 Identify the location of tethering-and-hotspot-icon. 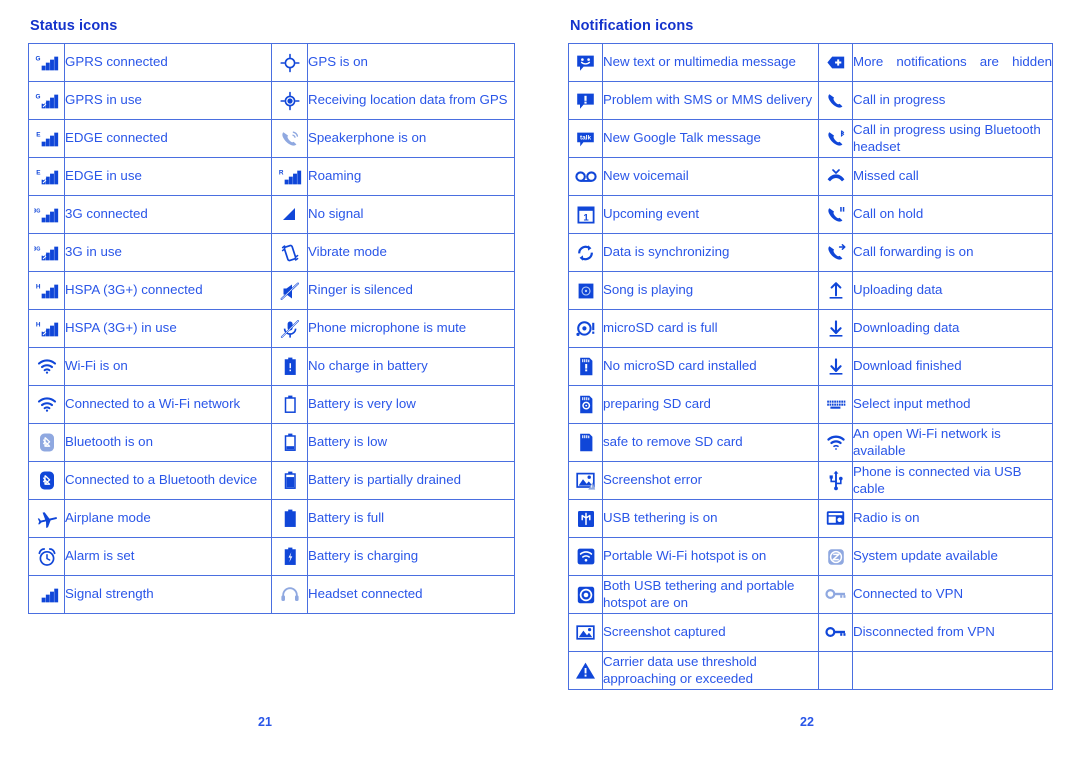
(585, 594).